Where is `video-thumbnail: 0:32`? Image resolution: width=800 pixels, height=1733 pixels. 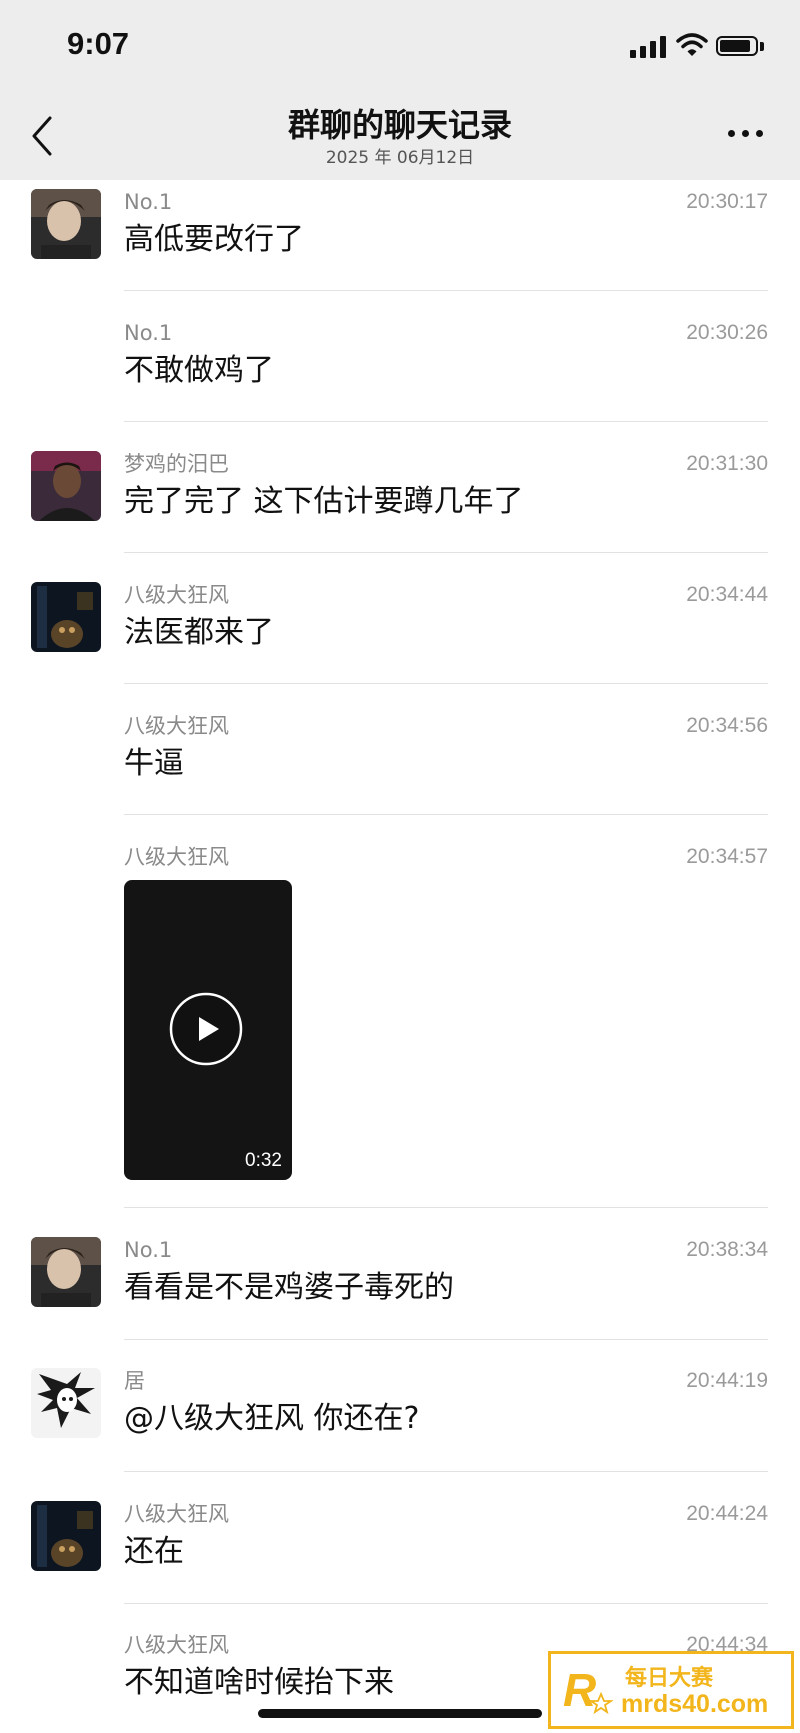
video-thumbnail: 0:32 is located at coordinates (208, 1030).